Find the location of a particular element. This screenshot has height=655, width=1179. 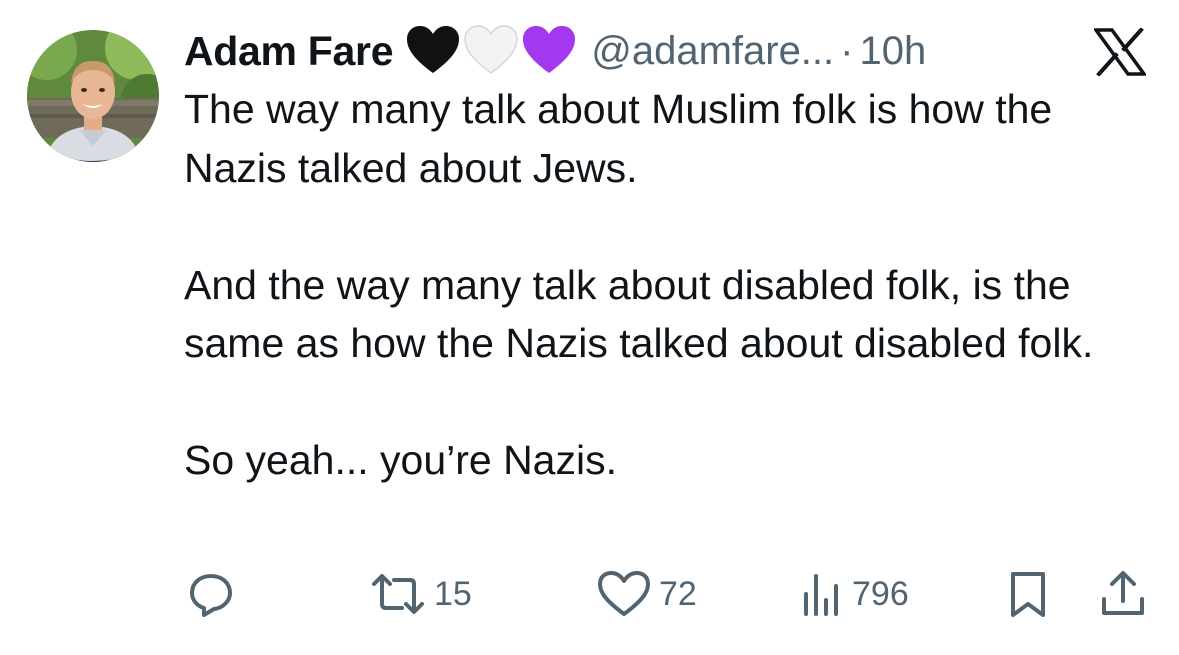

post-header: Adam Fare @adamfare... · 10h is located at coordinates (664, 51).